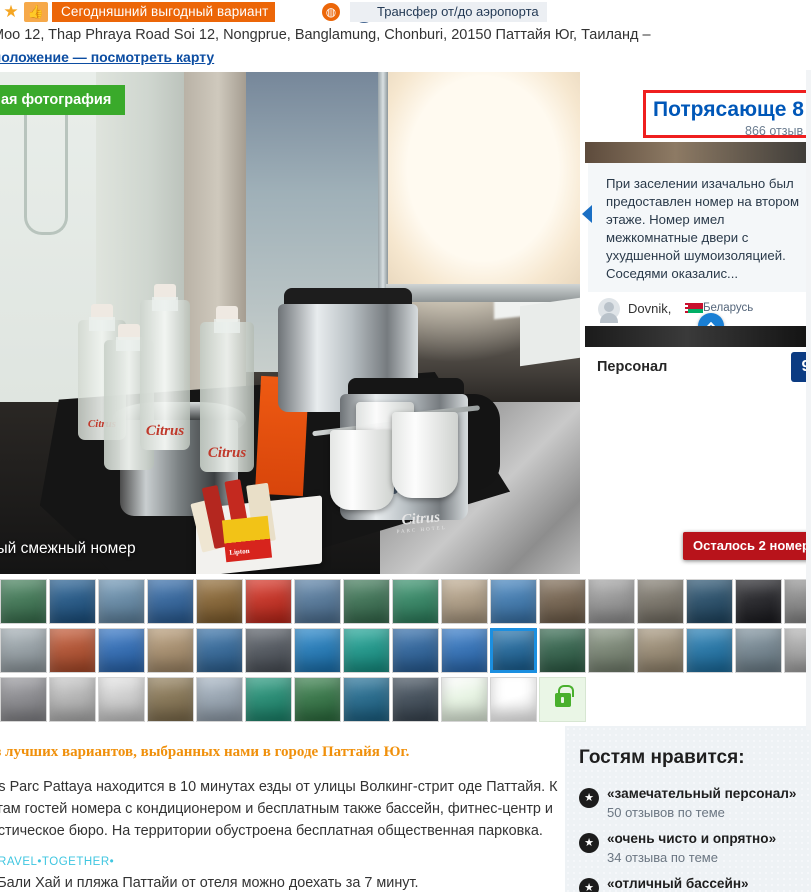  I want to click on photo-towel-rail, so click(46, 173).